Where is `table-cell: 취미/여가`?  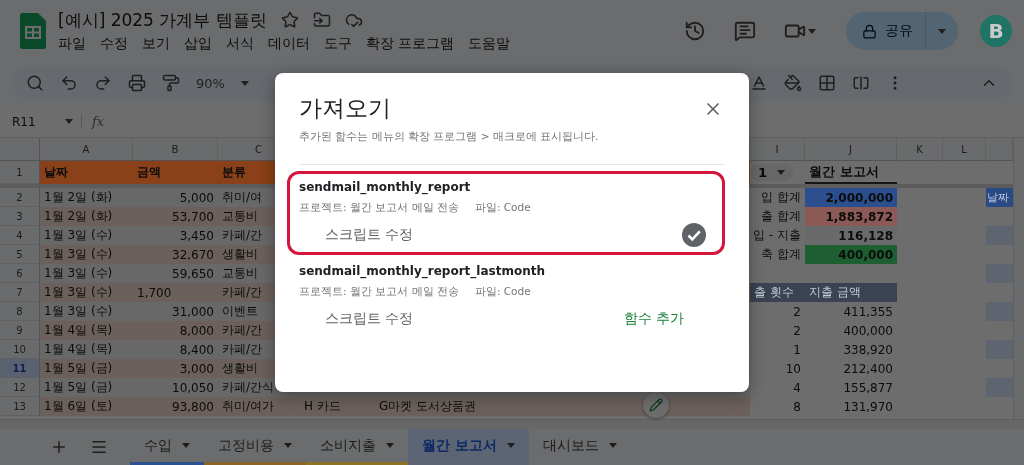 table-cell: 취미/여가 is located at coordinates (259, 406).